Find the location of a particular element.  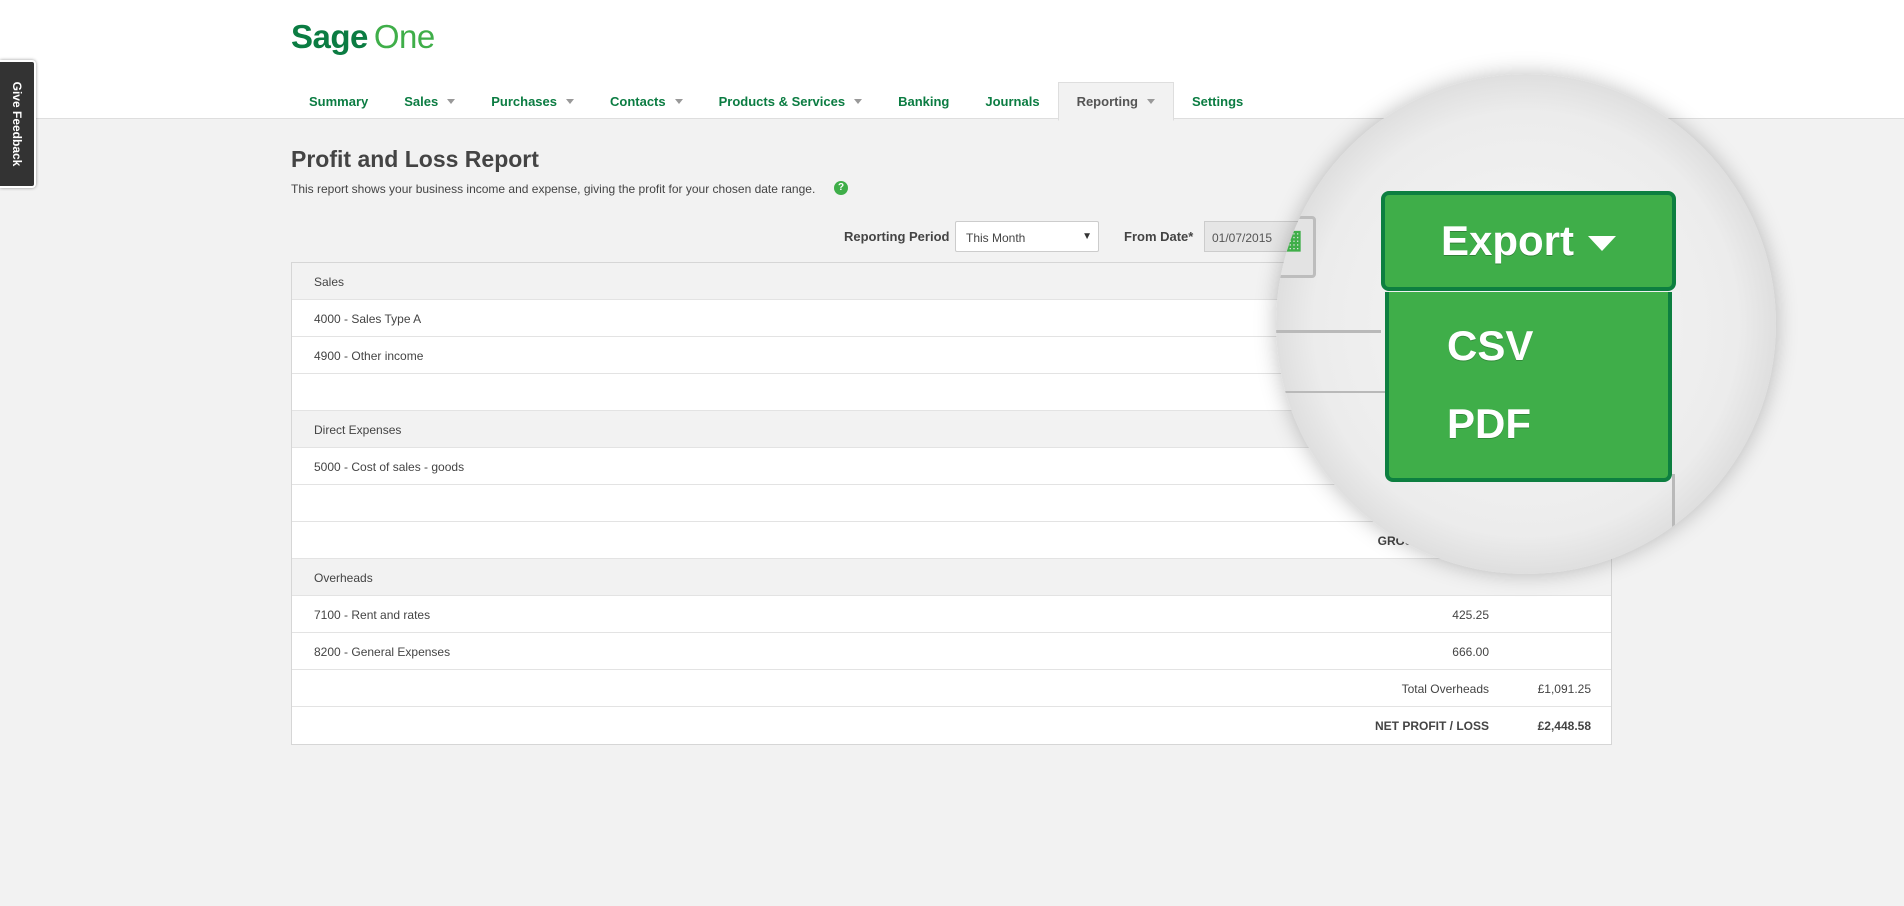

account-label: 4000 - Sales Type A is located at coordinates (368, 319).